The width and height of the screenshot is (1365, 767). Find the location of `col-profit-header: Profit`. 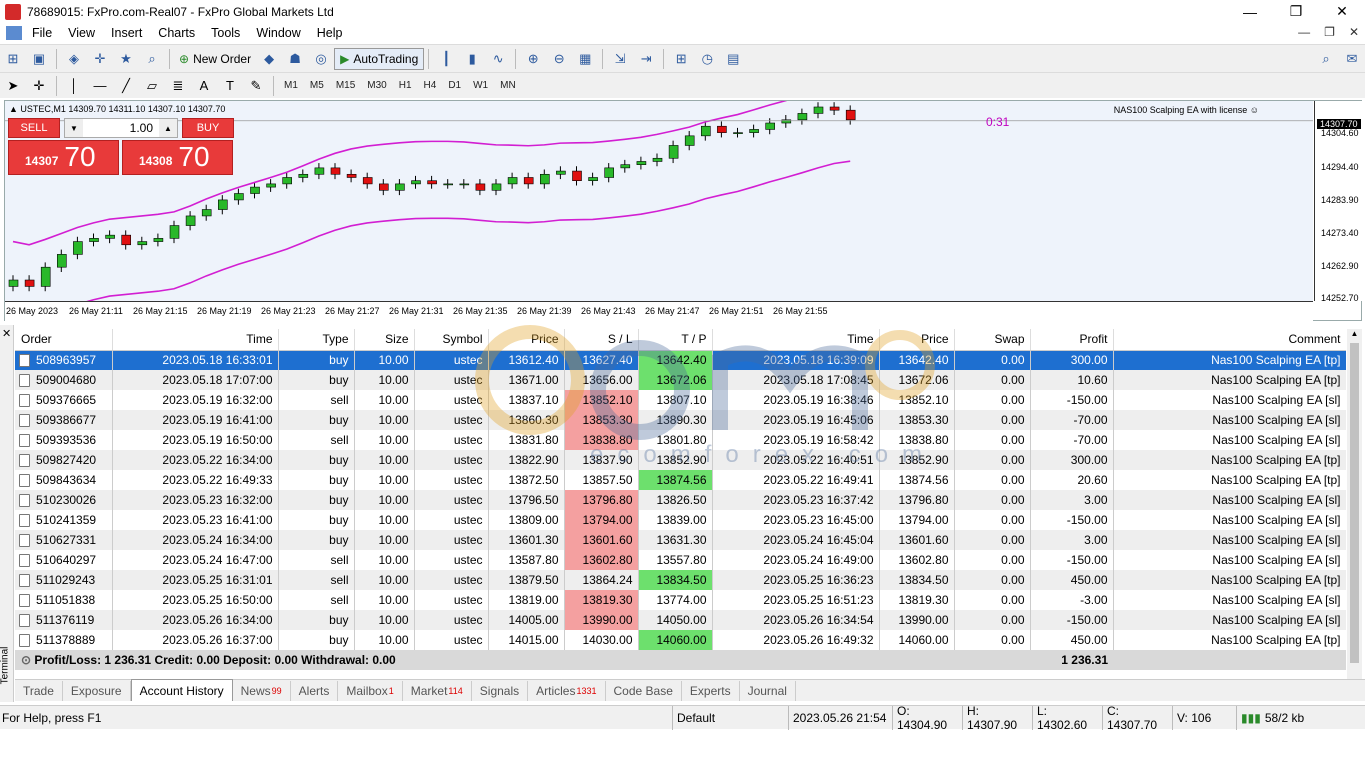

col-profit-header: Profit is located at coordinates (1072, 340).